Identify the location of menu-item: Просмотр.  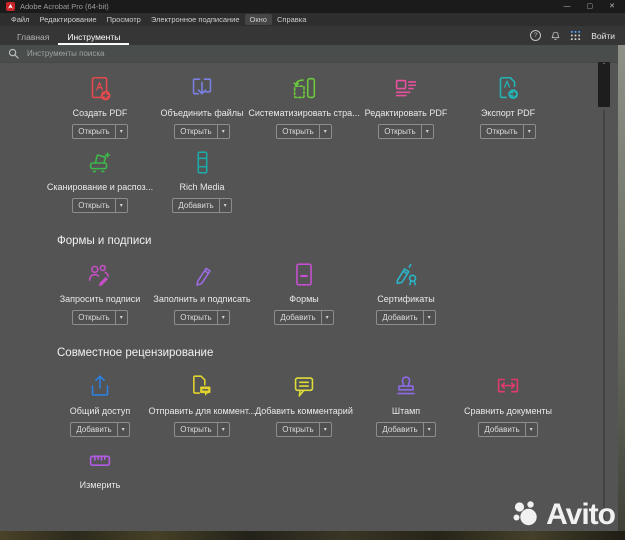
(124, 19).